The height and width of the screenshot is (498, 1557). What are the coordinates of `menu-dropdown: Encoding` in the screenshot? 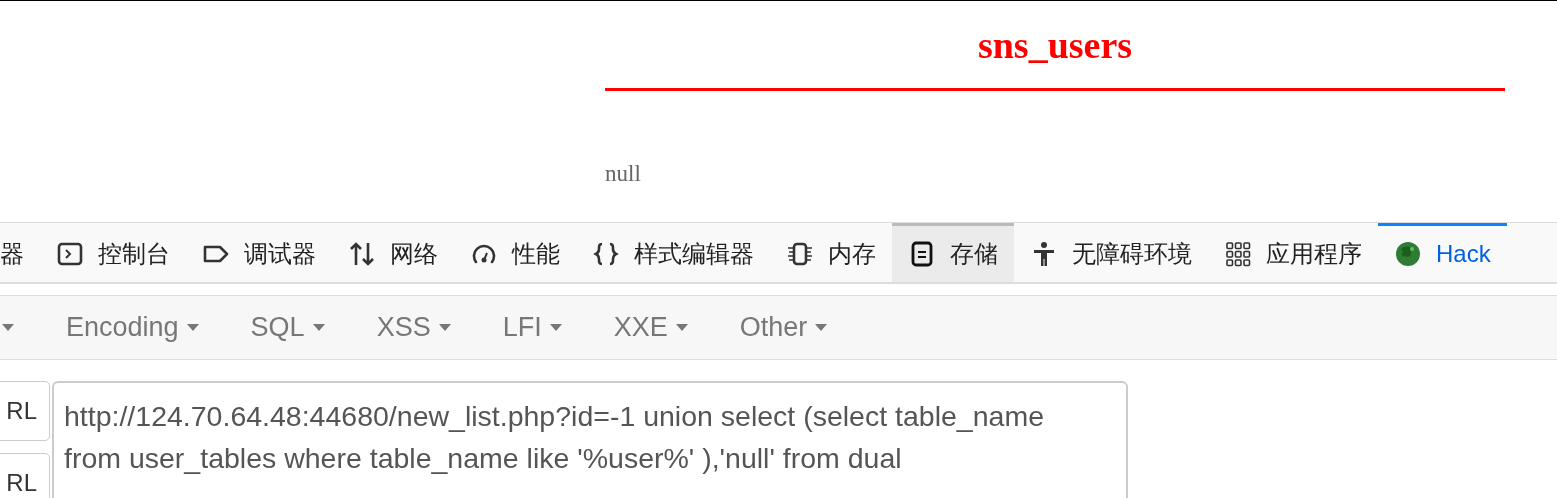 It's located at (132, 327).